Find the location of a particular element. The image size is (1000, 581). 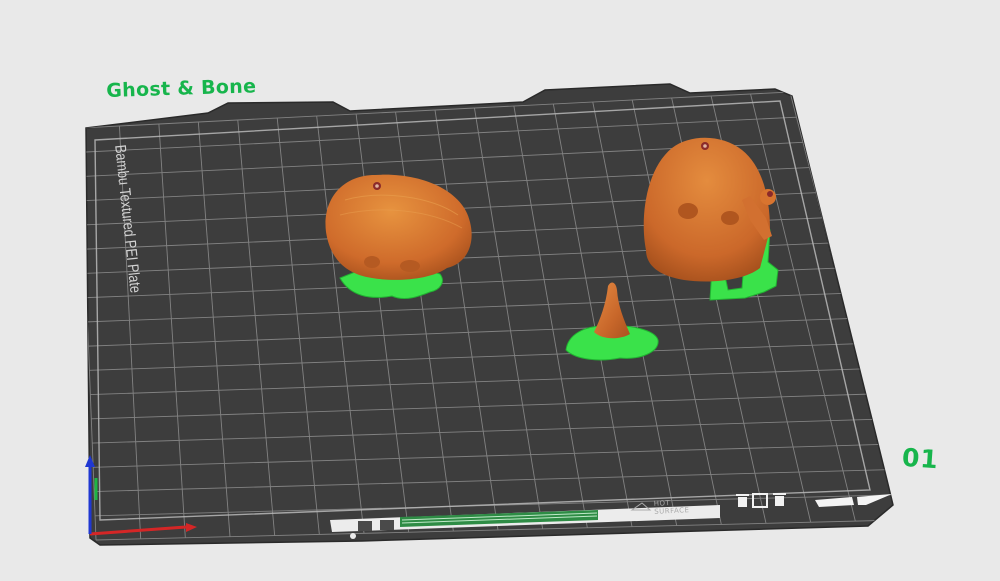

plate-title: Ghost & Bone is located at coordinates (181, 88).